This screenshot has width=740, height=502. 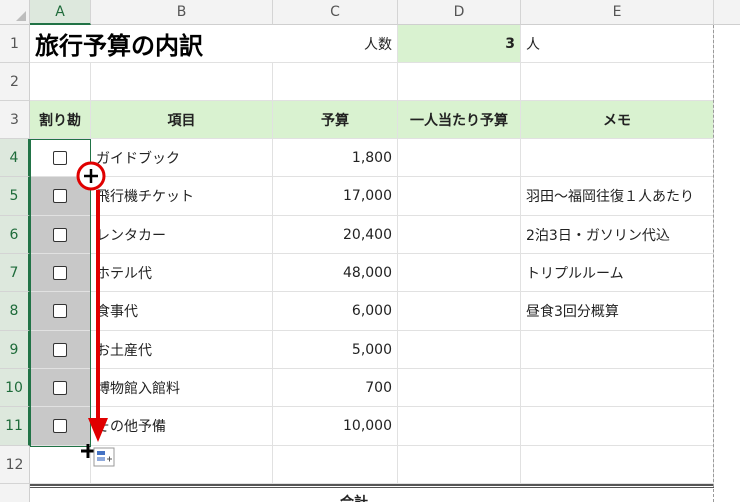 What do you see at coordinates (335, 235) in the screenshot?
I see `budget-cell: 20,400` at bounding box center [335, 235].